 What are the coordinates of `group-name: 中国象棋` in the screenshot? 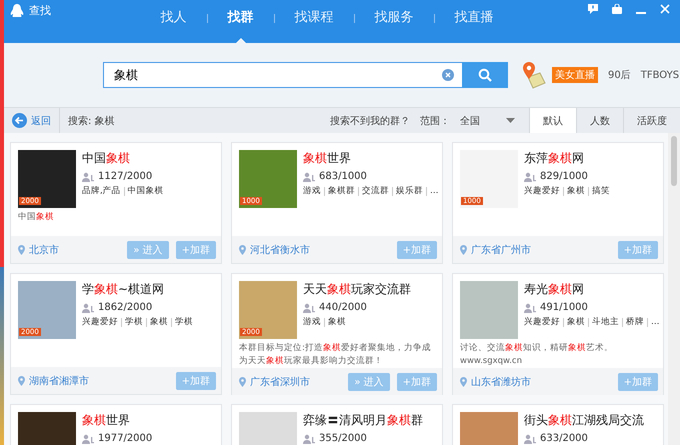 It's located at (151, 158).